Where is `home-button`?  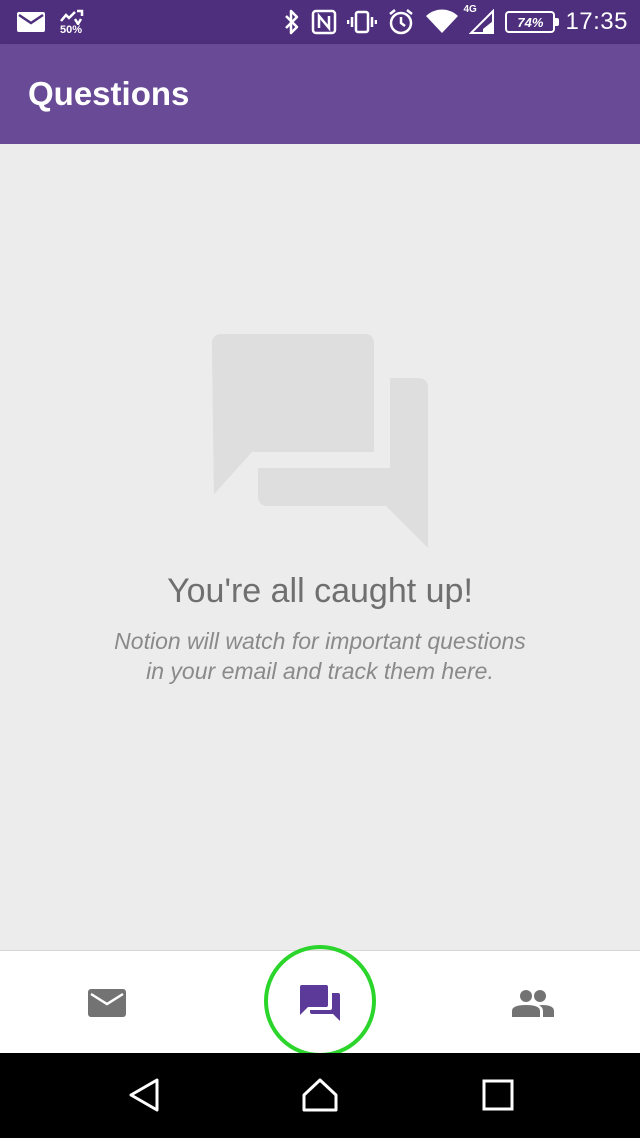
home-button is located at coordinates (320, 1095).